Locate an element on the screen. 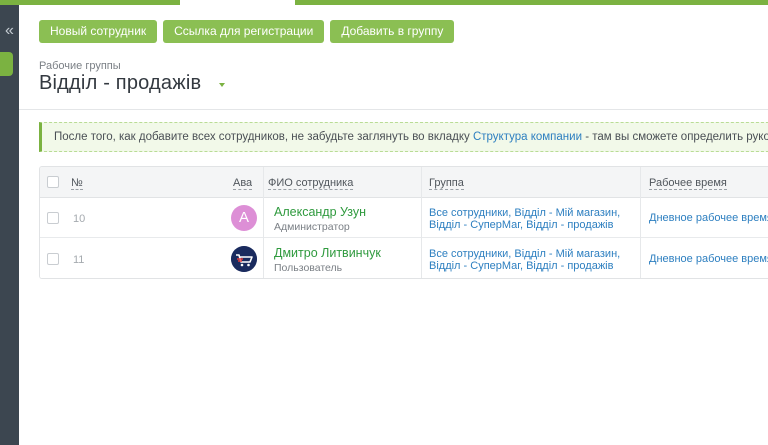 The image size is (768, 445). breadcrumb-label: Рабочие группы is located at coordinates (80, 66).